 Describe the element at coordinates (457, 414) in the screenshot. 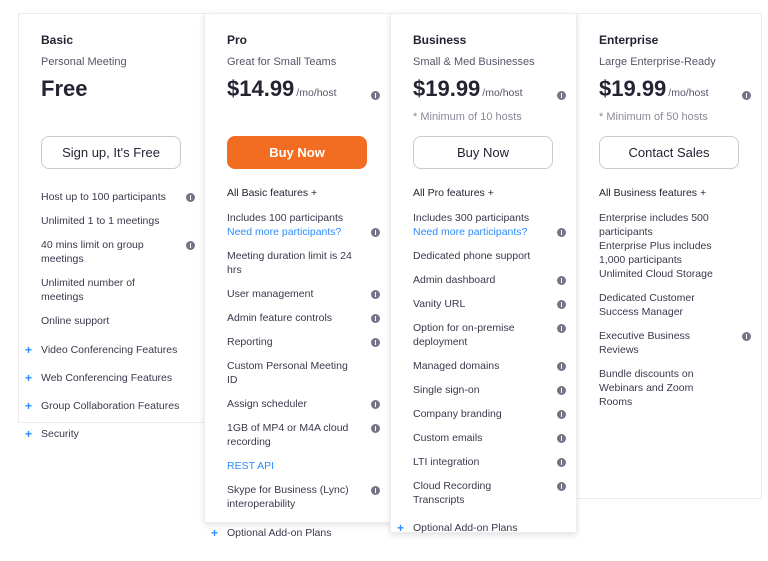

I see `feature-text: Company branding` at that location.